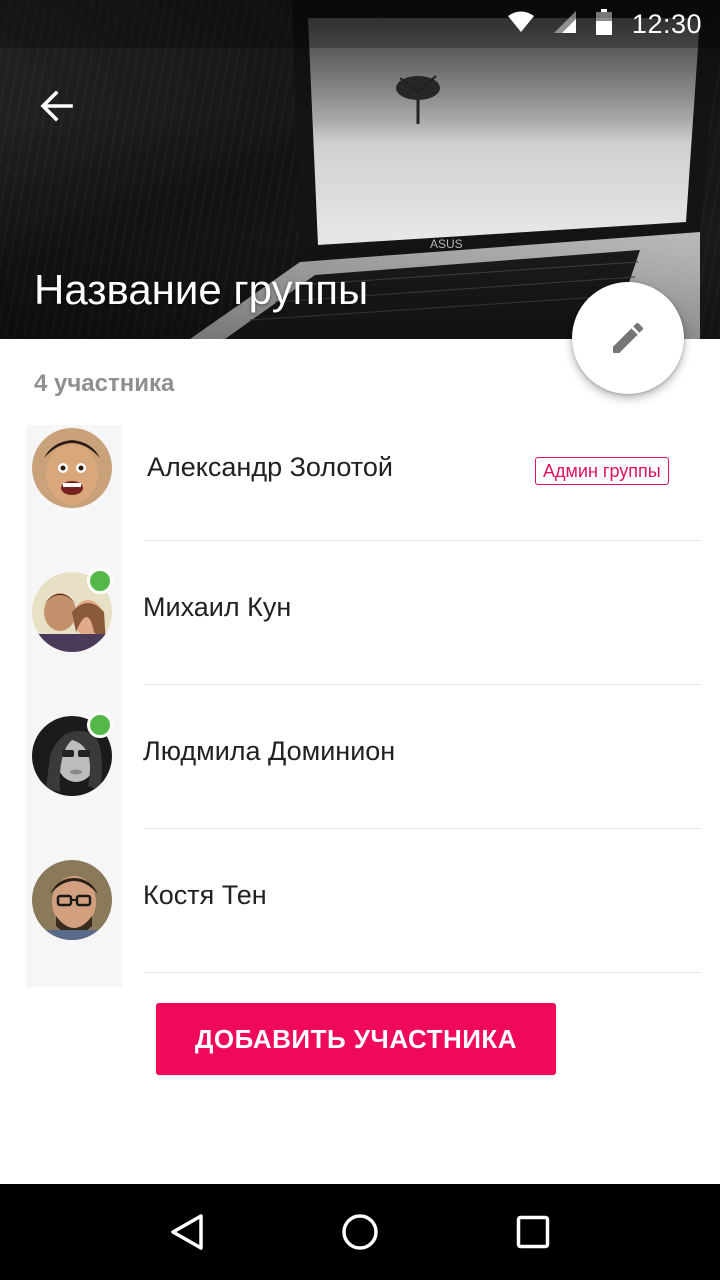 This screenshot has height=1280, width=720. I want to click on home-circle-icon, so click(360, 1232).